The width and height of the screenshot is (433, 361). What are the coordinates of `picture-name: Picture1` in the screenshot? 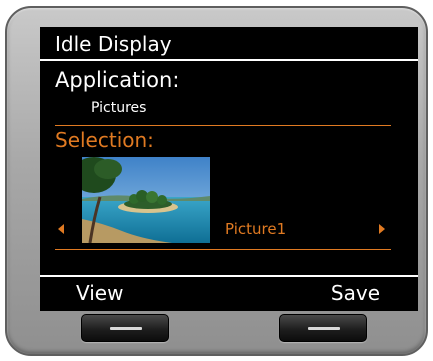 It's located at (255, 229).